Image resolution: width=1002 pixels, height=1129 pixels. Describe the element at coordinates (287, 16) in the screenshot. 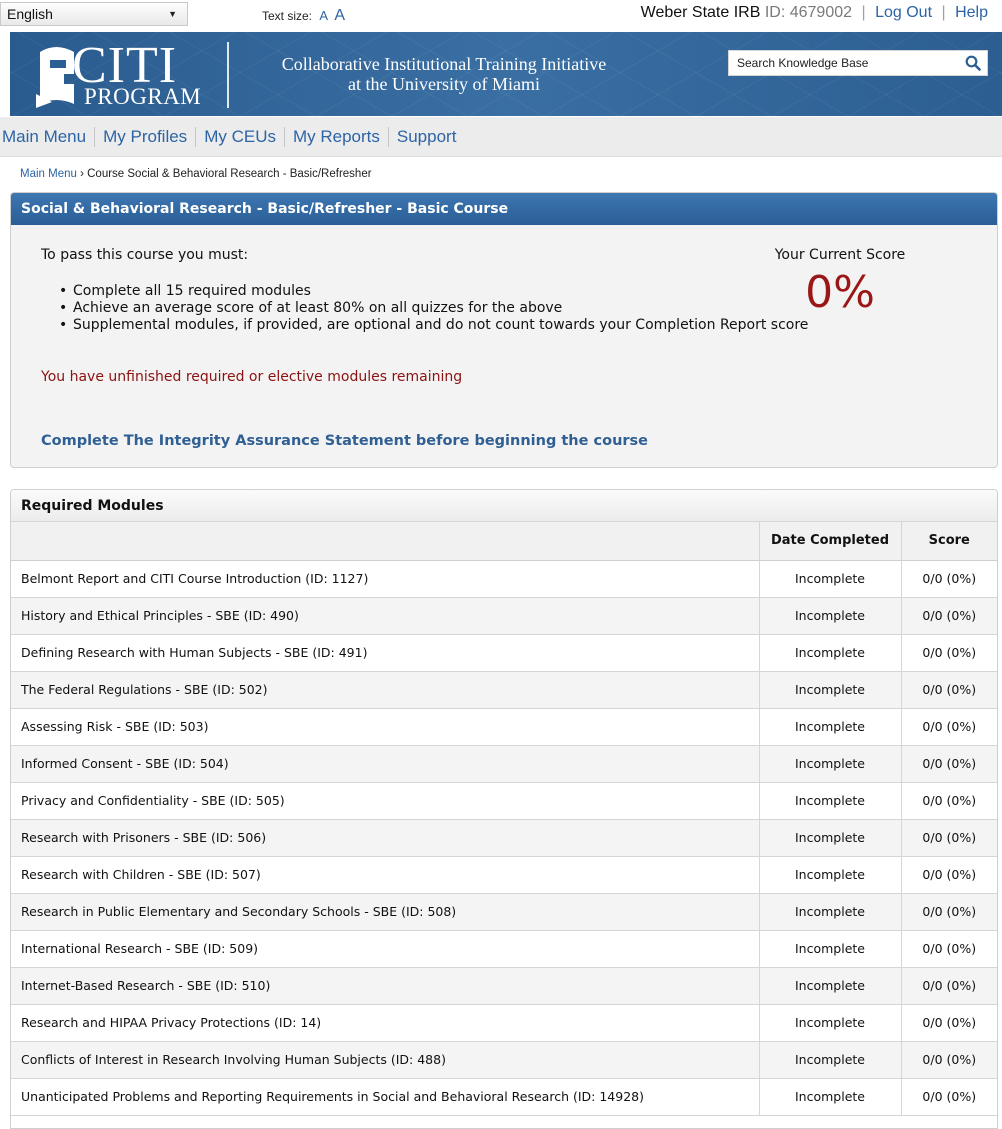

I see `text-size-label: Text size:` at that location.